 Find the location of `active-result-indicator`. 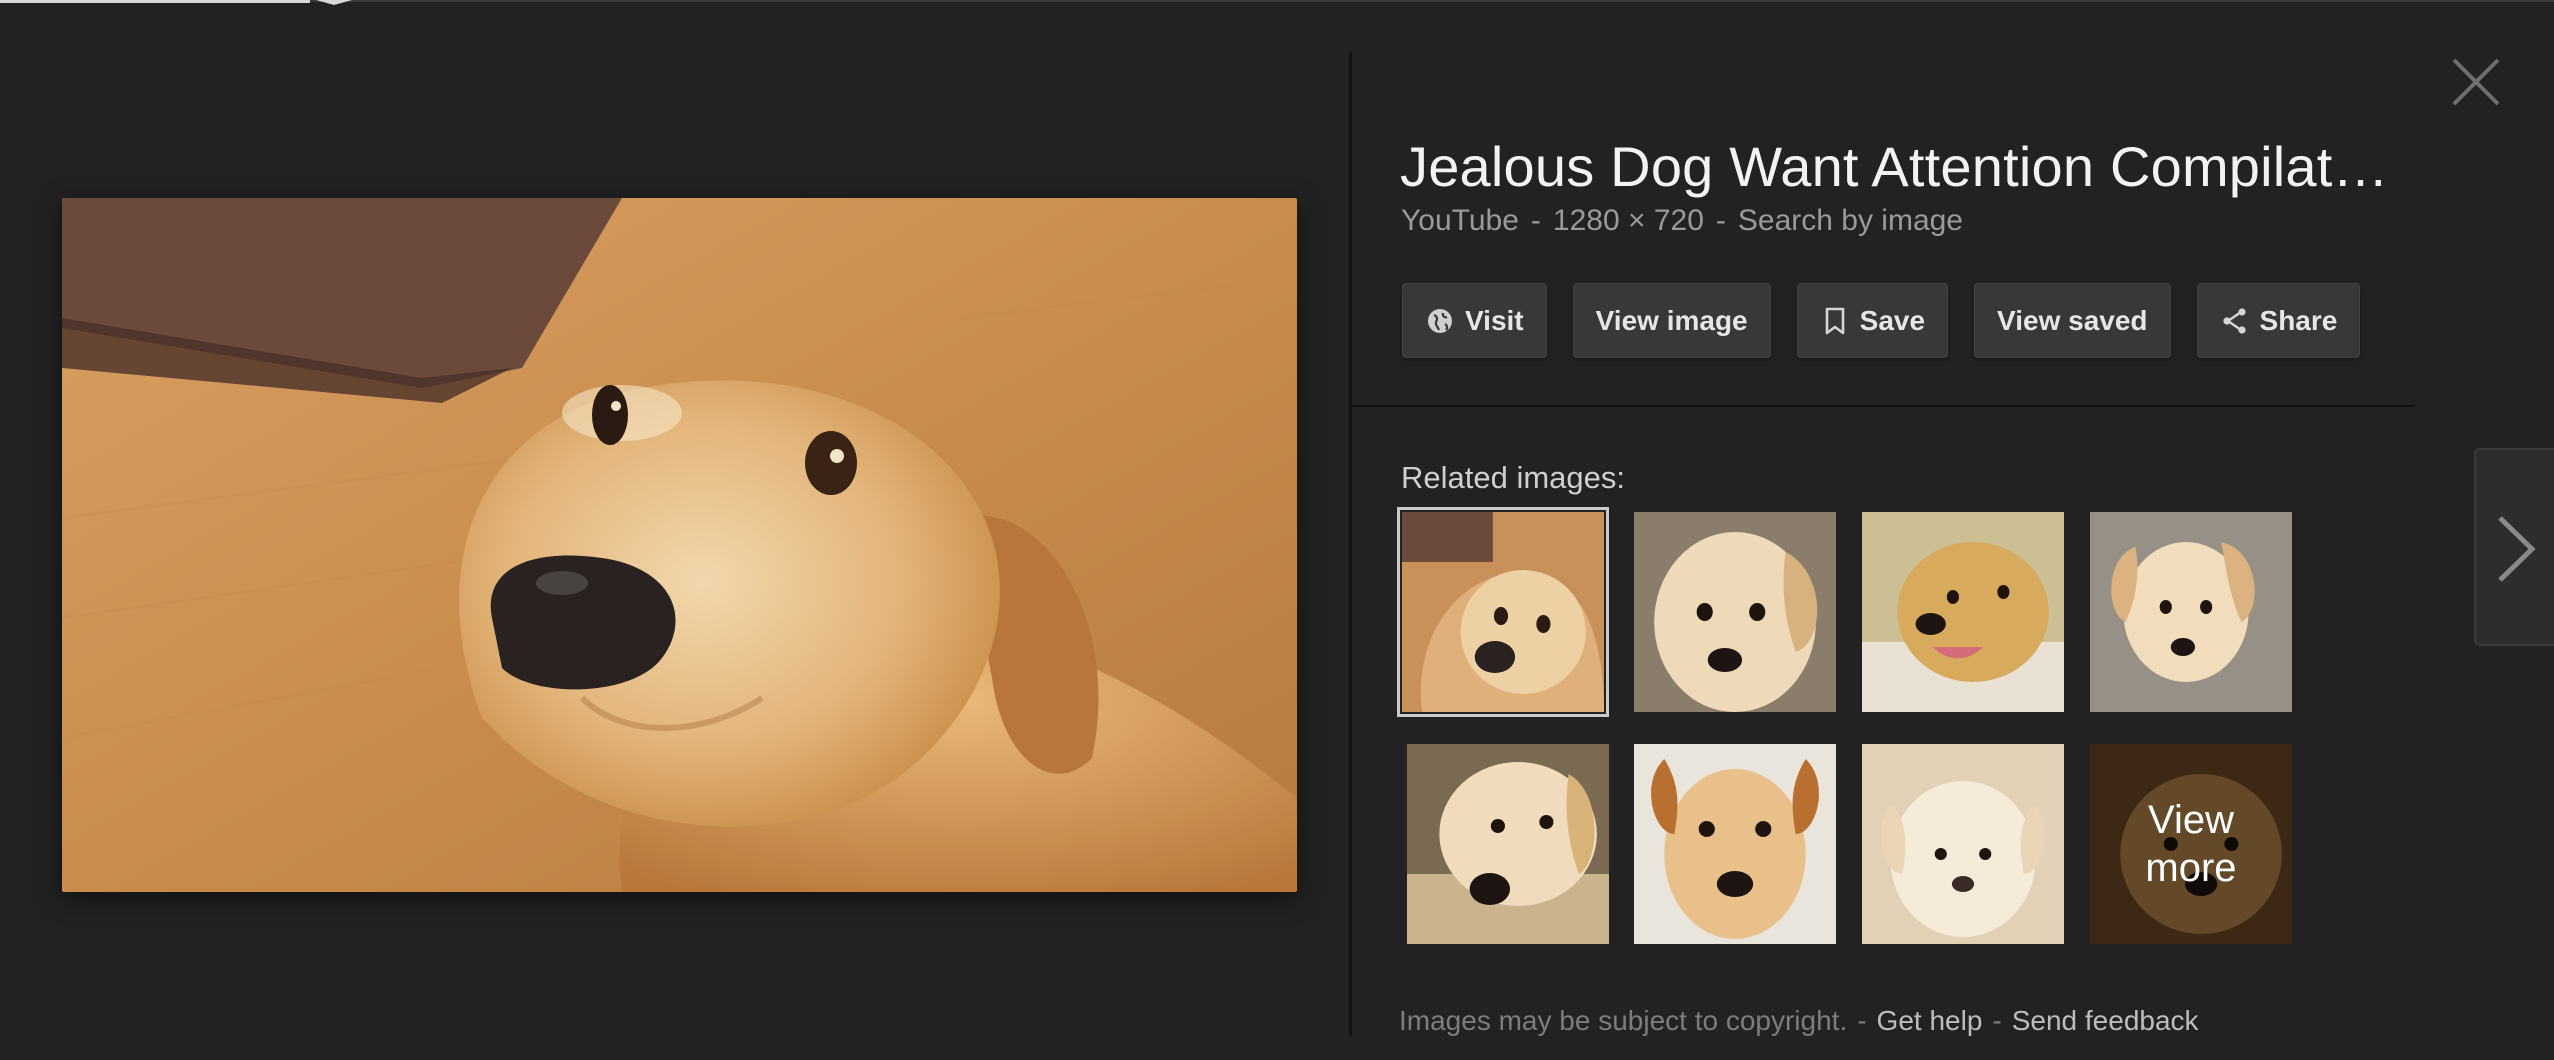

active-result-indicator is located at coordinates (155, 1).